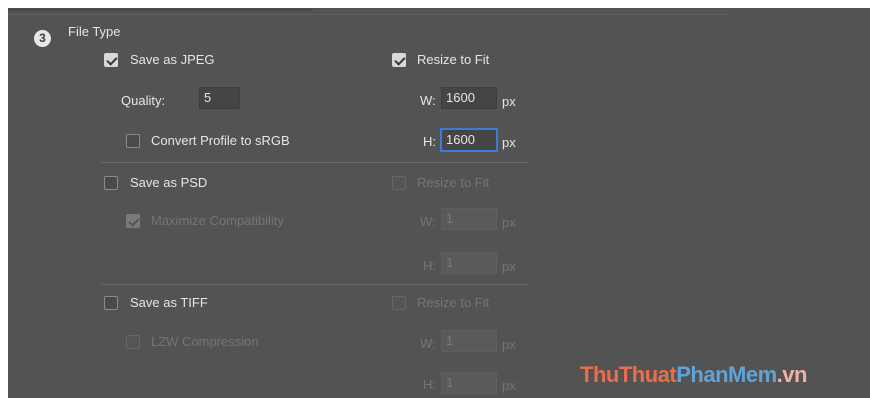 This screenshot has height=398, width=870. I want to click on tiff-width-input: 1, so click(469, 341).